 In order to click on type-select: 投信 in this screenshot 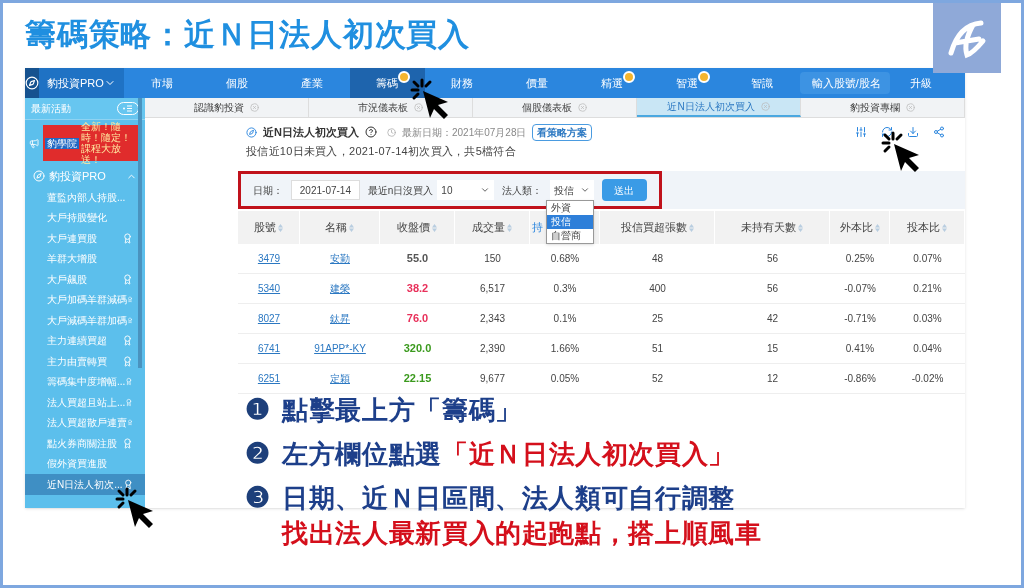, I will do `click(572, 190)`.